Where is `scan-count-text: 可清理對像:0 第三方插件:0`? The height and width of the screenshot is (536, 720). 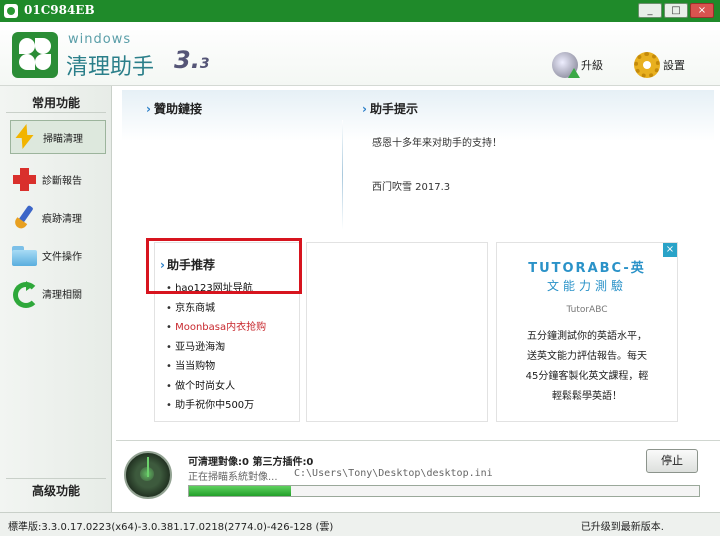
scan-count-text: 可清理對像:0 第三方插件:0 is located at coordinates (251, 462).